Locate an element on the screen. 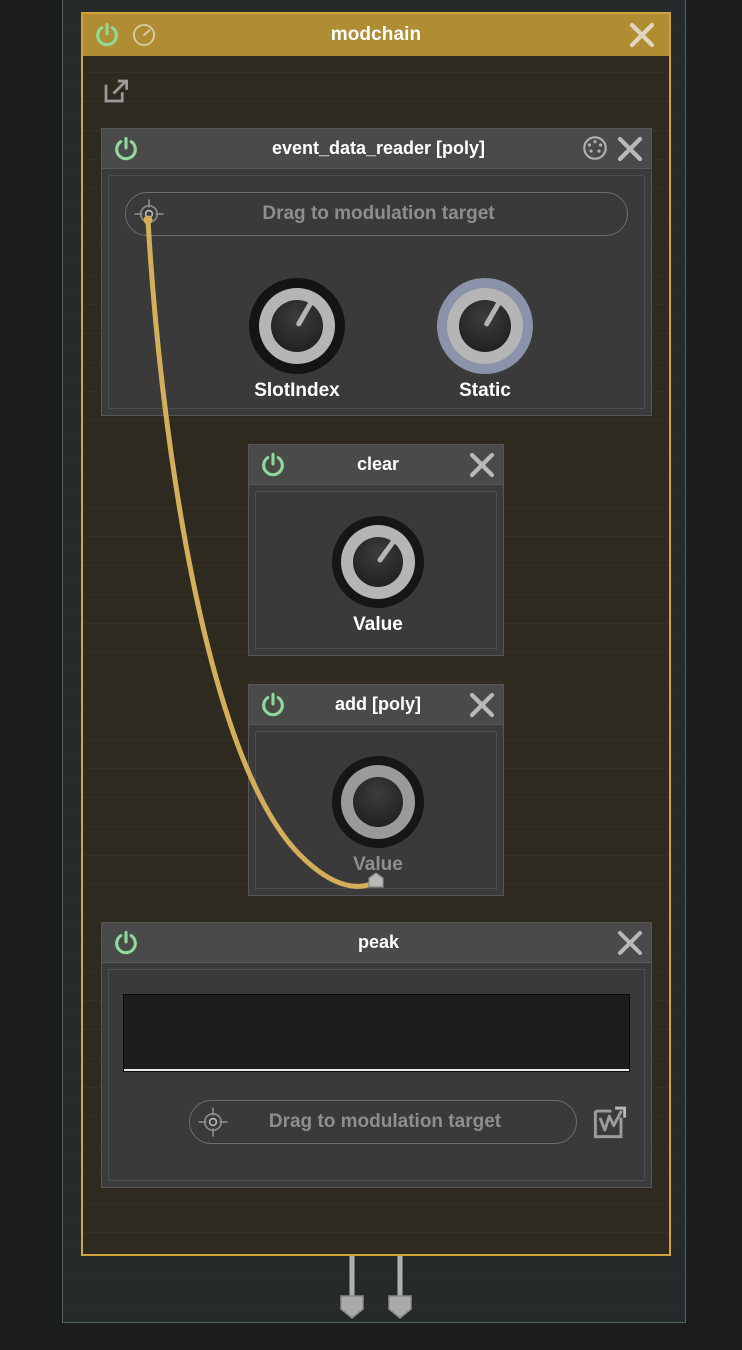 Image resolution: width=742 pixels, height=1350 pixels. knob-slotindex: SlotIndex is located at coordinates (297, 340).